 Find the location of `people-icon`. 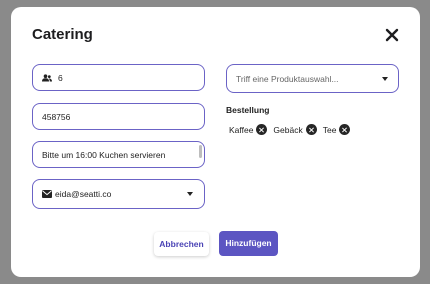

people-icon is located at coordinates (47, 77).